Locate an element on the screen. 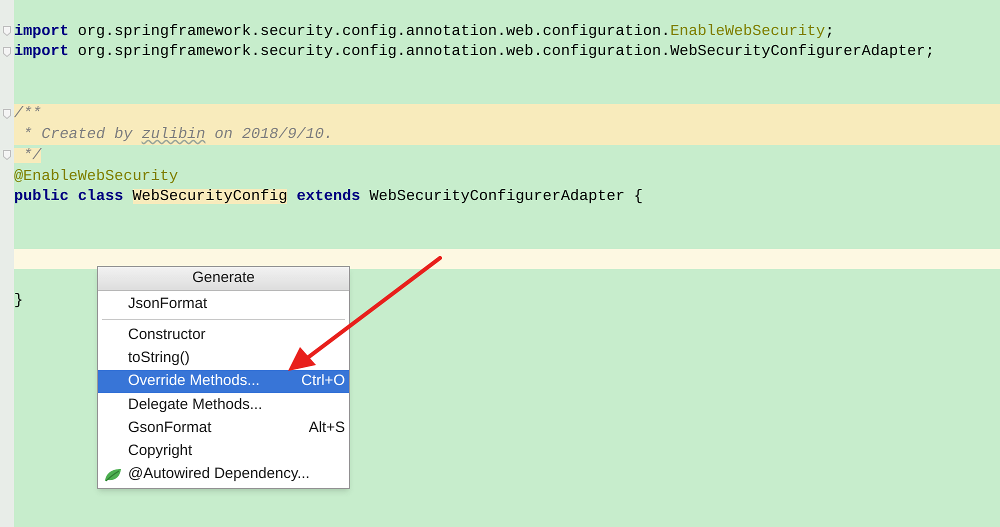 The image size is (1000, 527). code-token: WebSecurityConfig is located at coordinates (210, 196).